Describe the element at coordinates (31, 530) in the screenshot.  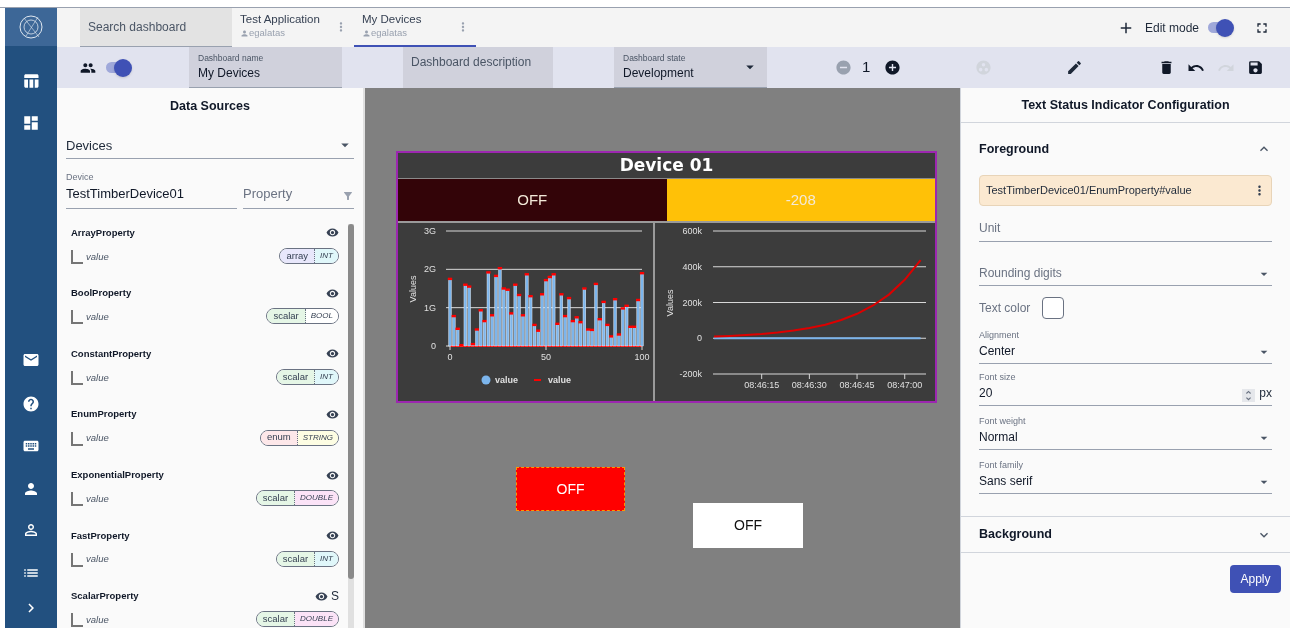
I see `person-outline-icon` at that location.